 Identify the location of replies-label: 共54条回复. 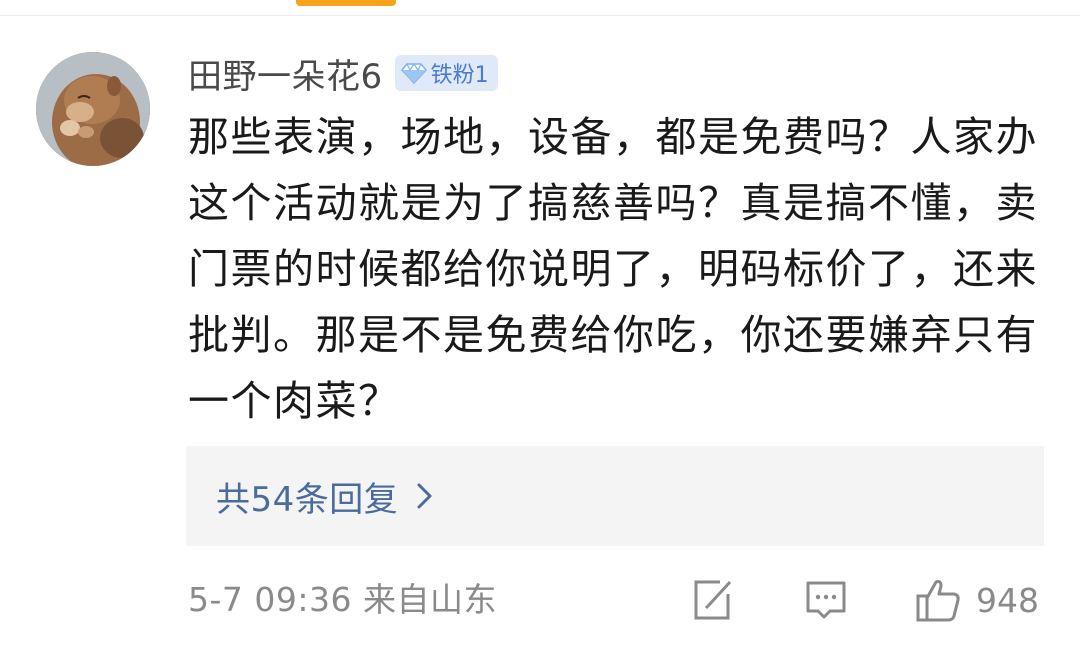
(307, 499).